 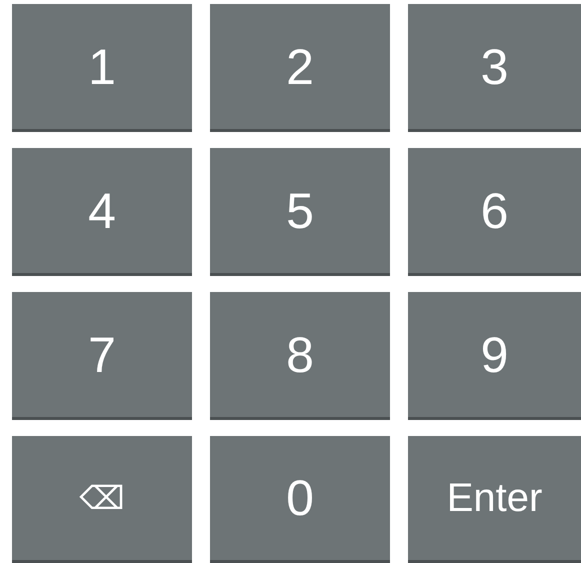 What do you see at coordinates (300, 499) in the screenshot?
I see `digit-key: 0` at bounding box center [300, 499].